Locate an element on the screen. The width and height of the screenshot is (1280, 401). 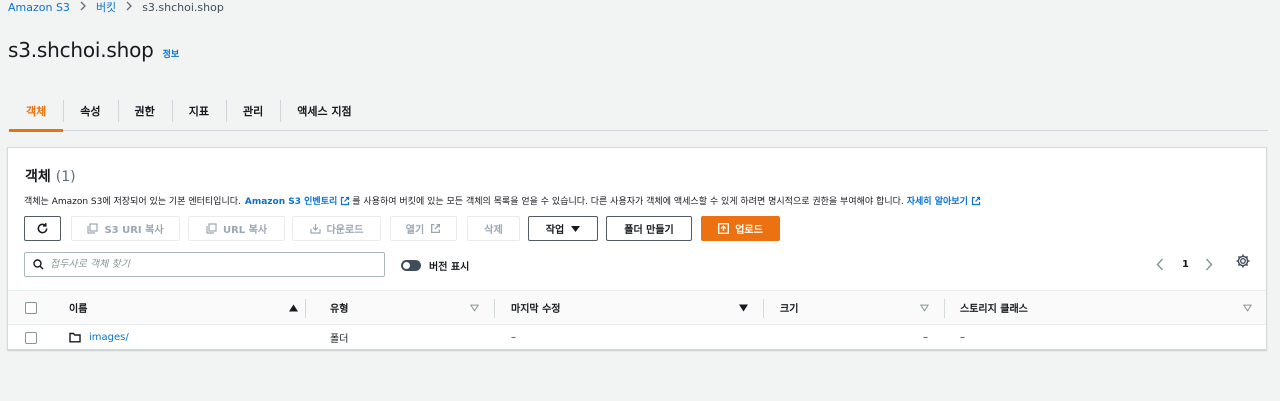
tab-metrics: 지표 is located at coordinates (198, 111).